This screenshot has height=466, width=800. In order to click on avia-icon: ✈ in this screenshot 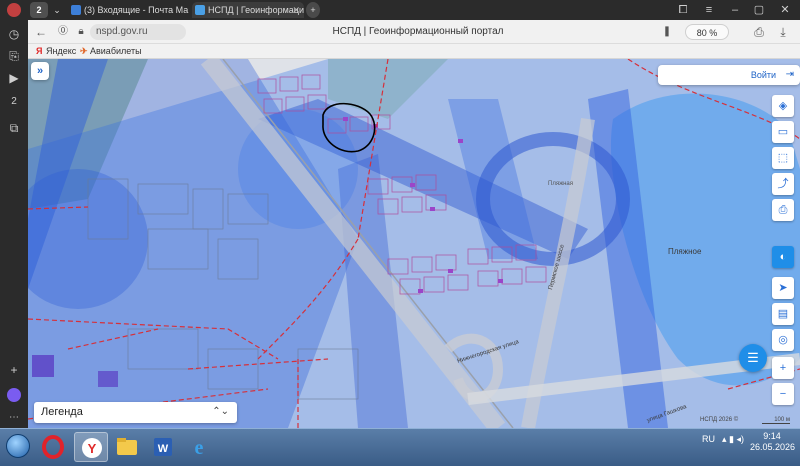, I will do `click(84, 51)`.